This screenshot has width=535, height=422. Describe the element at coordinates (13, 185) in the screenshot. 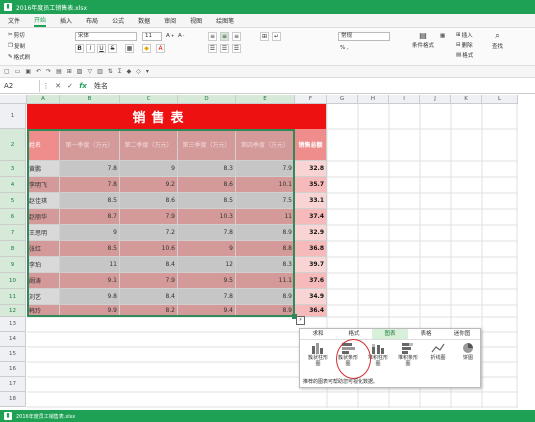

I see `row-header: 4` at that location.